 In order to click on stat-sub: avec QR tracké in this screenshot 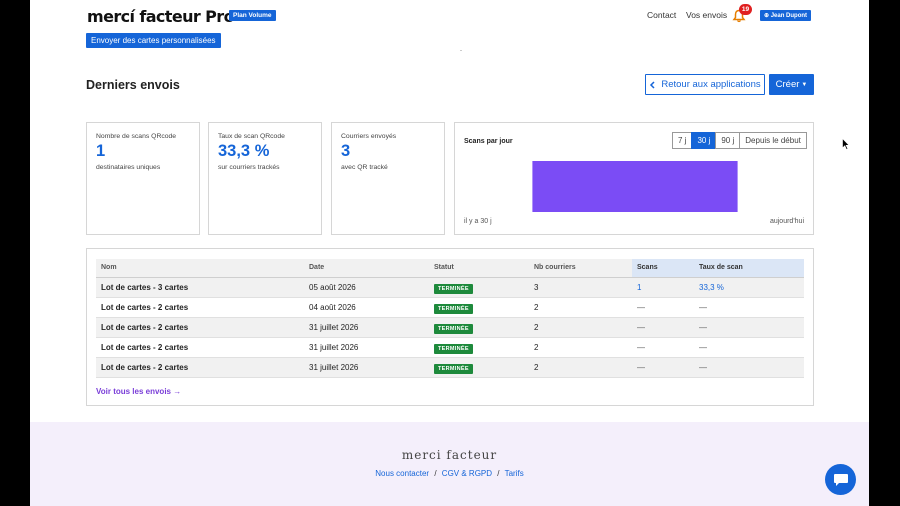, I will do `click(364, 167)`.